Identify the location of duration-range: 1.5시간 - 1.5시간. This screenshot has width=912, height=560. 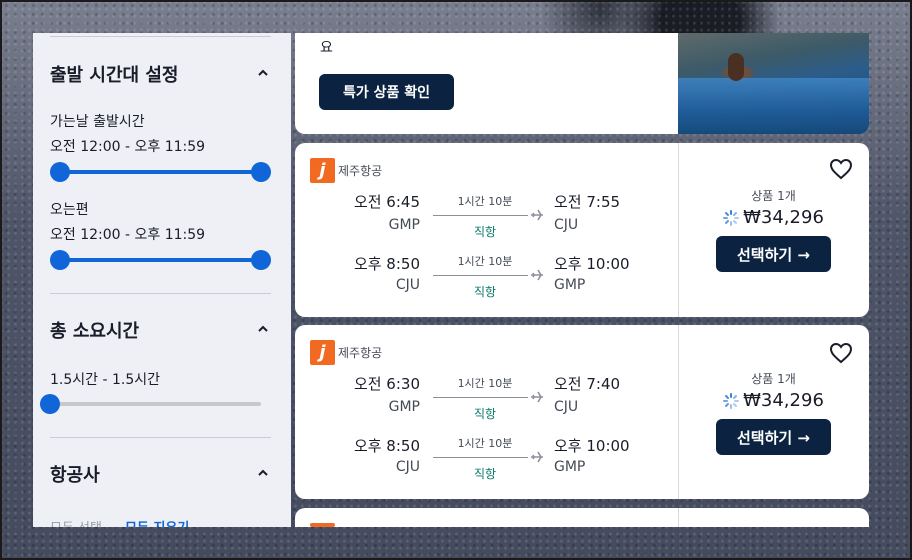
(105, 380).